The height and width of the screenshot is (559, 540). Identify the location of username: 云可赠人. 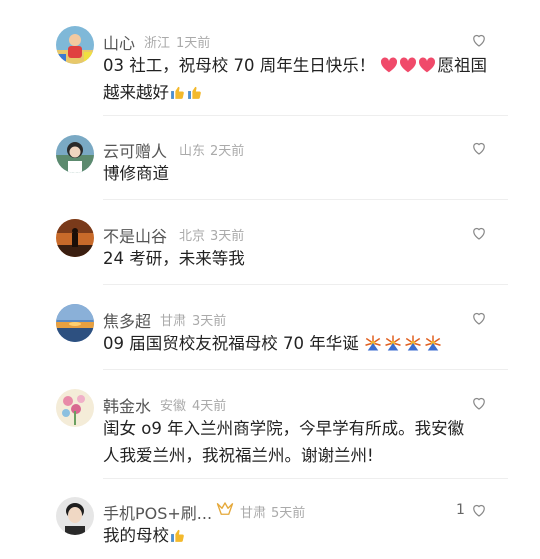
(135, 150).